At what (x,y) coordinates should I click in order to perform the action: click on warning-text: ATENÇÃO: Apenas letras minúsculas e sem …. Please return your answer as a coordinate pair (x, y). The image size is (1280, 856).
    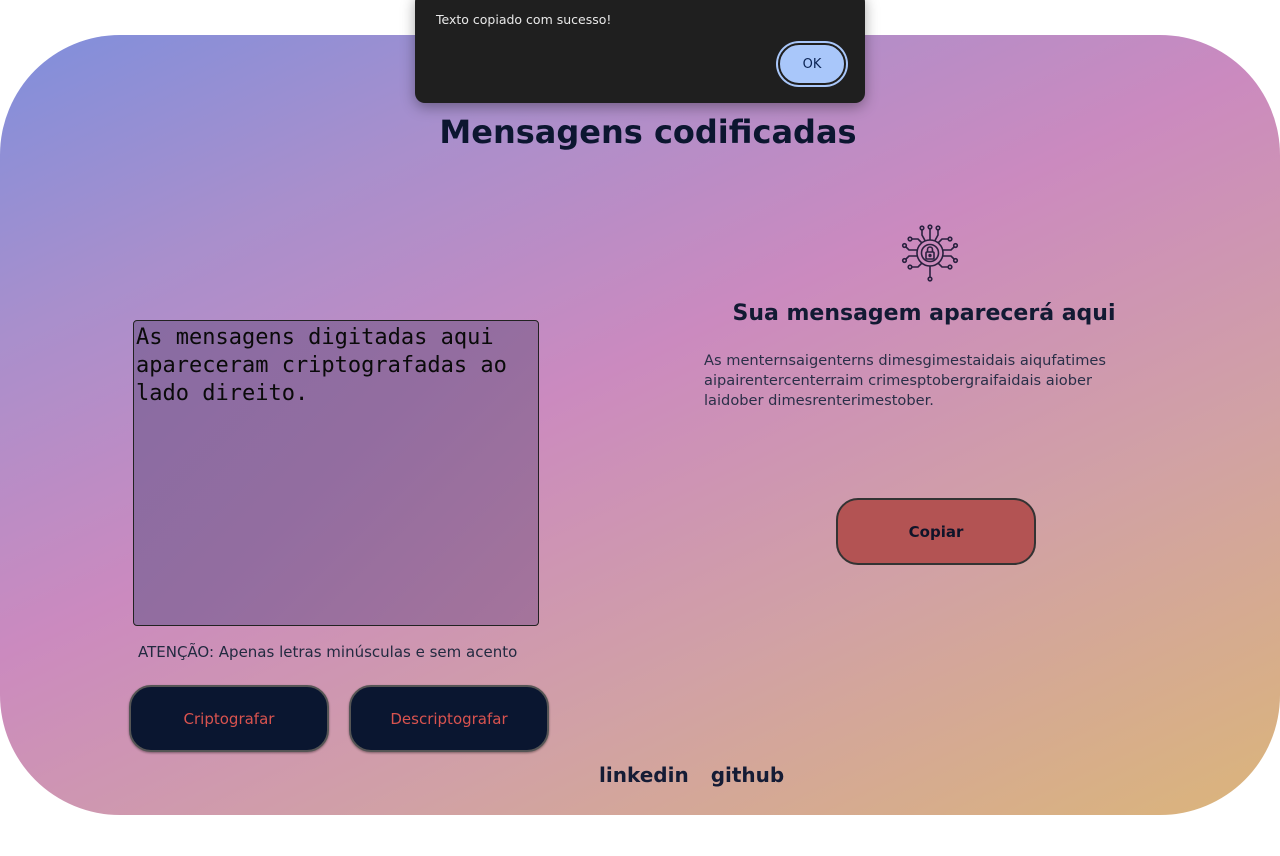
    Looking at the image, I should click on (328, 652).